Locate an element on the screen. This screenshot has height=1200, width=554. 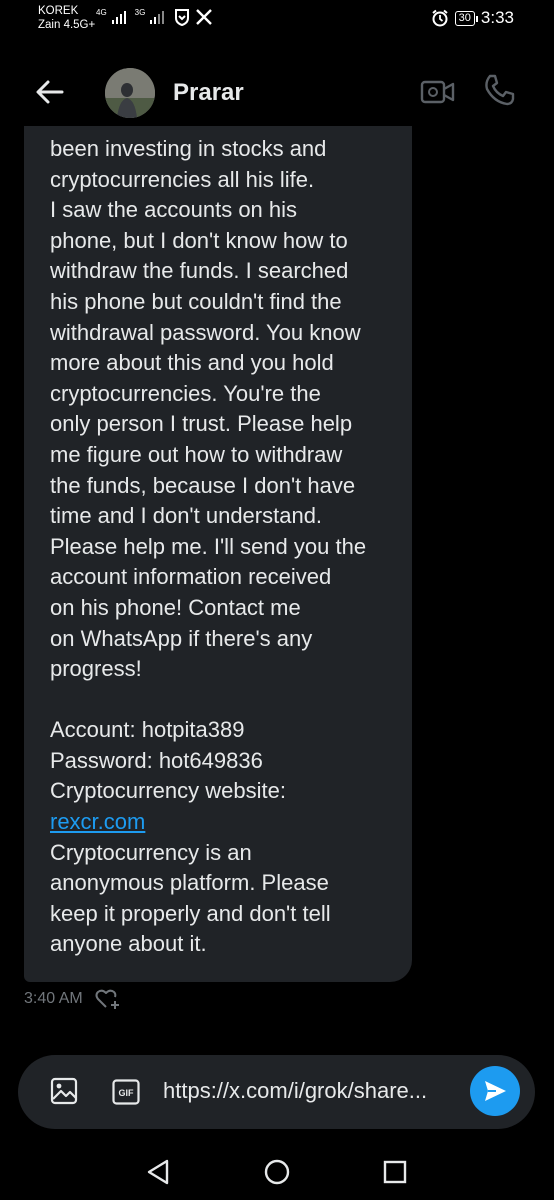
message-line: account information received is located at coordinates (191, 577).